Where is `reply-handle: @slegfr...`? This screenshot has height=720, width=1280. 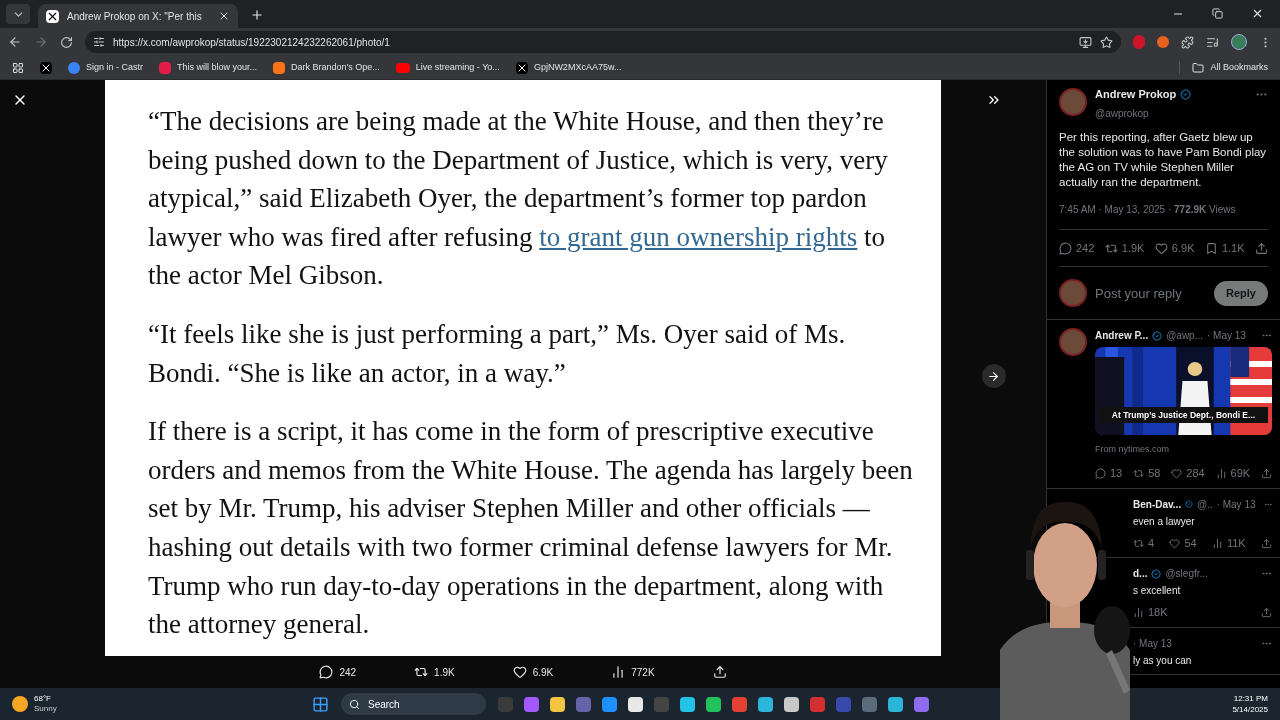 reply-handle: @slegfr... is located at coordinates (1186, 574).